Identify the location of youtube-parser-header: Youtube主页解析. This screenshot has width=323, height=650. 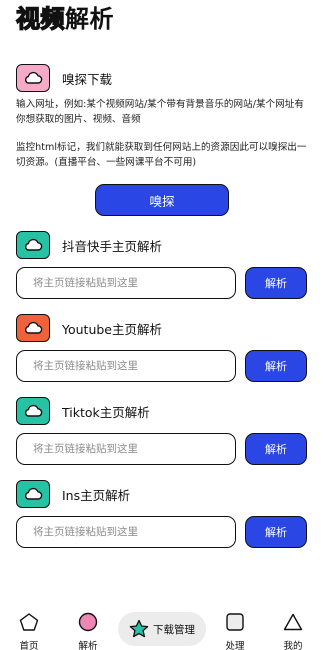
(89, 328).